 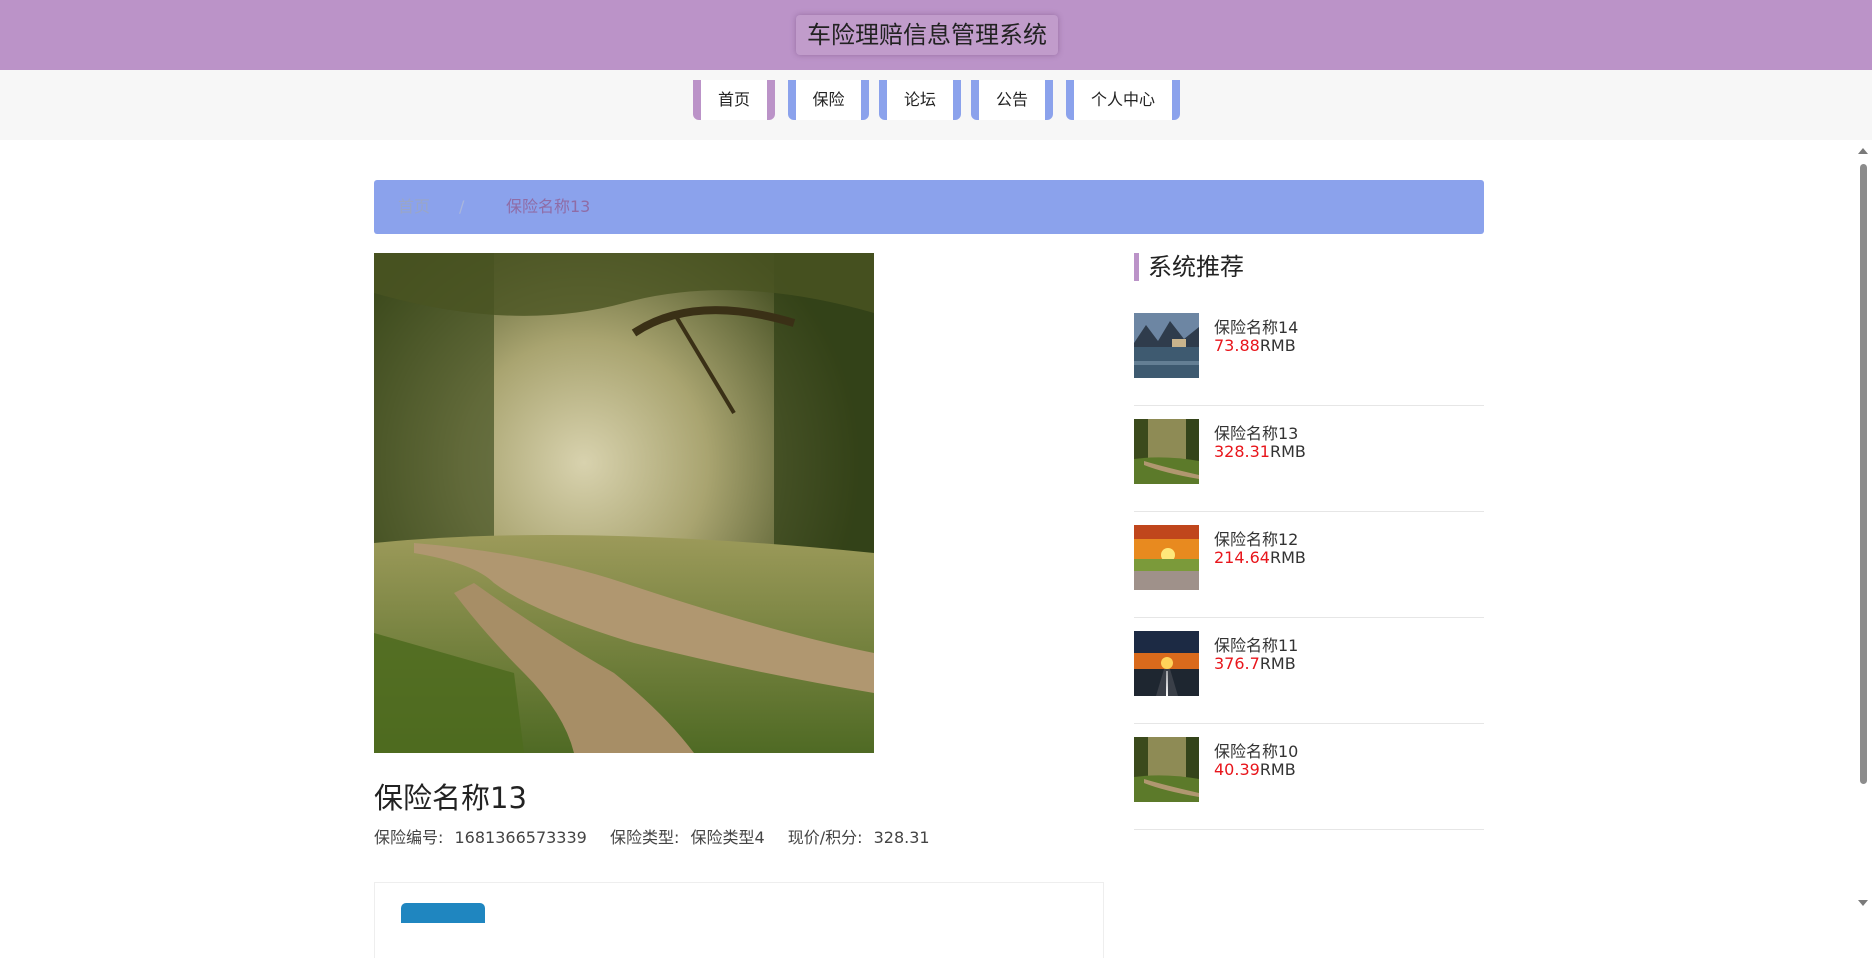 What do you see at coordinates (825, 837) in the screenshot?
I see `product-price-label: 现价/积分:` at bounding box center [825, 837].